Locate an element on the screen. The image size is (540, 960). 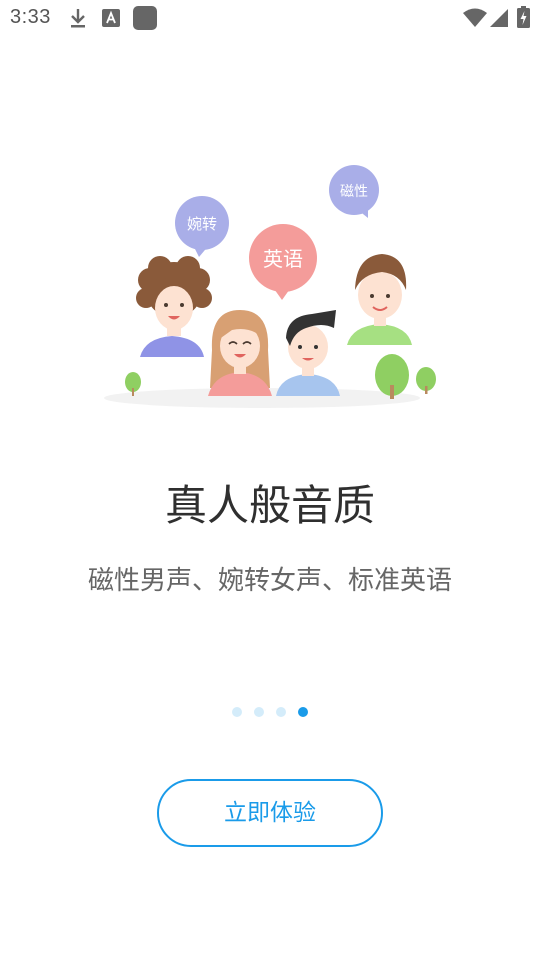
wifi-icon is located at coordinates (475, 17).